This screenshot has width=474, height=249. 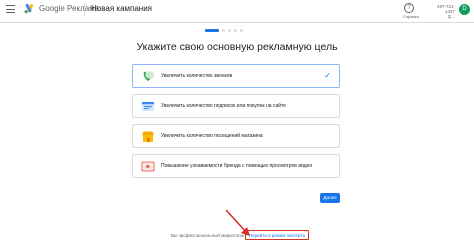 What do you see at coordinates (327, 75) in the screenshot?
I see `checkmark-icon: ✓` at bounding box center [327, 75].